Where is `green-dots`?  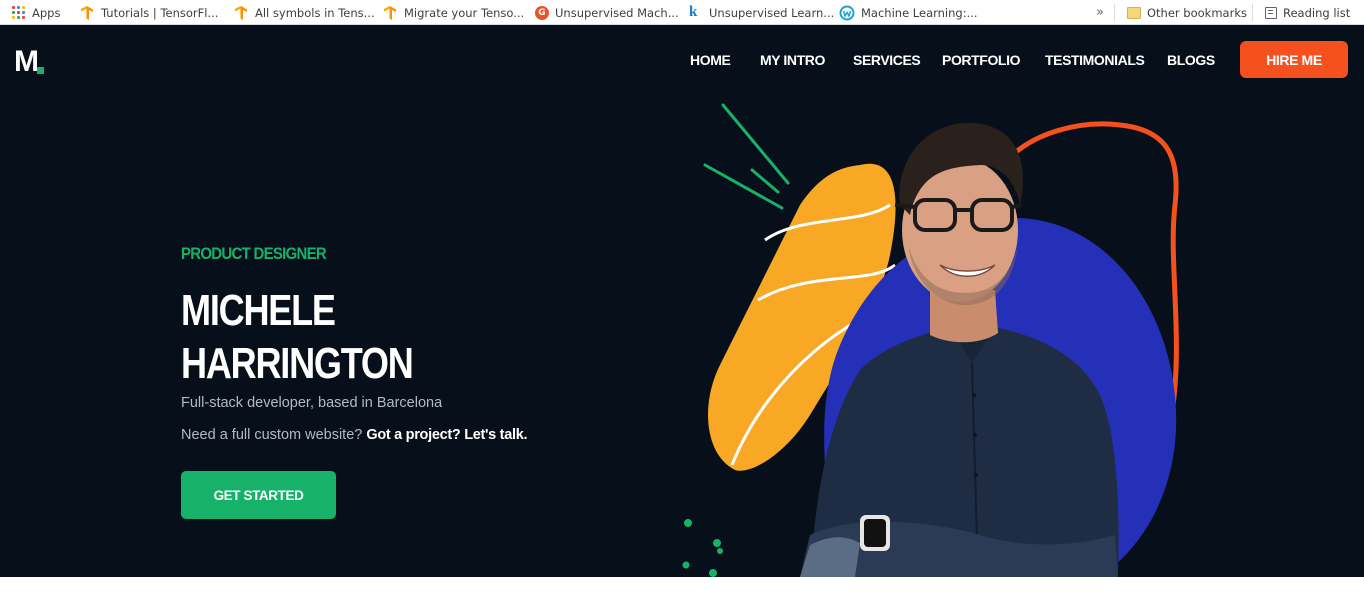
green-dots is located at coordinates (702, 548).